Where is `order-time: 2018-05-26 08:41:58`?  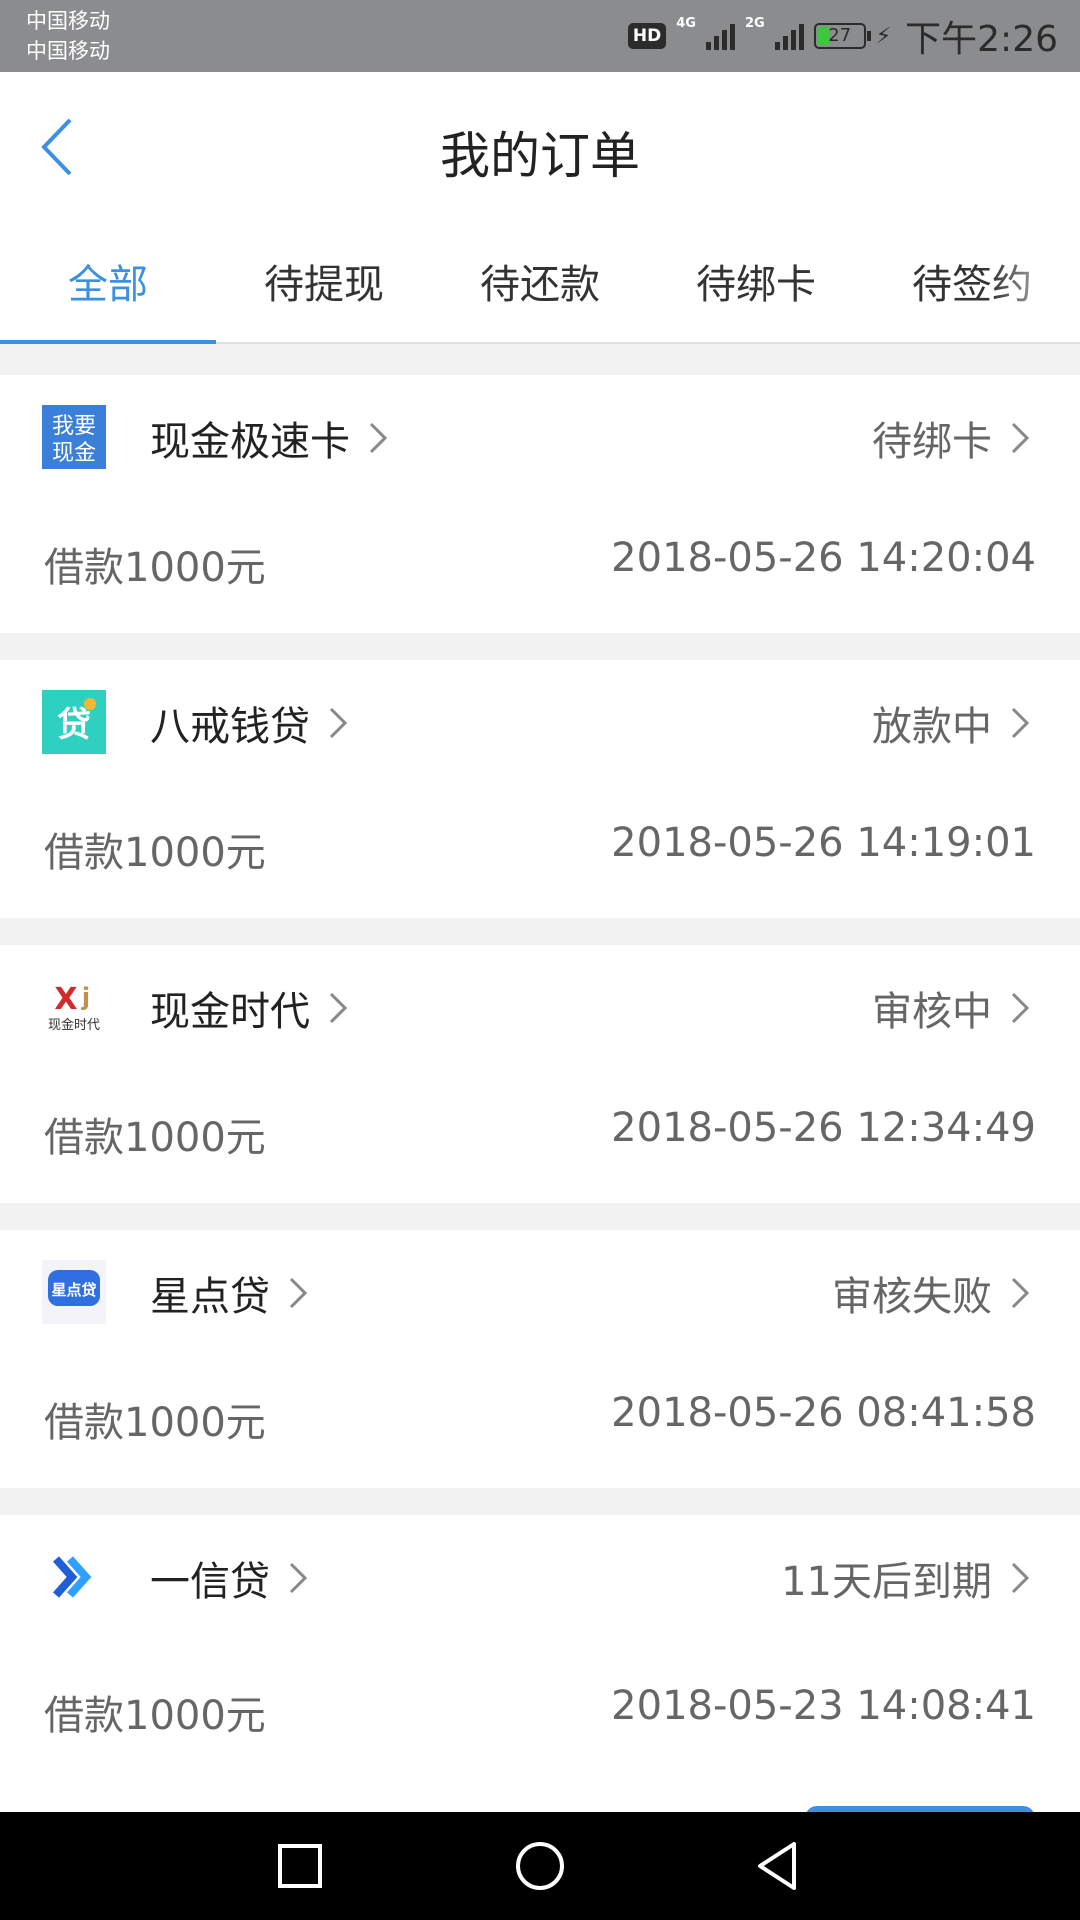
order-time: 2018-05-26 08:41:58 is located at coordinates (823, 1413).